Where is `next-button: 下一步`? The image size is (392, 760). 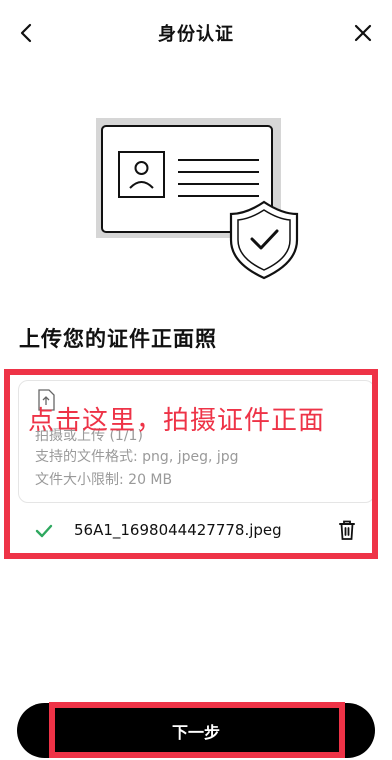 next-button: 下一步 is located at coordinates (196, 730).